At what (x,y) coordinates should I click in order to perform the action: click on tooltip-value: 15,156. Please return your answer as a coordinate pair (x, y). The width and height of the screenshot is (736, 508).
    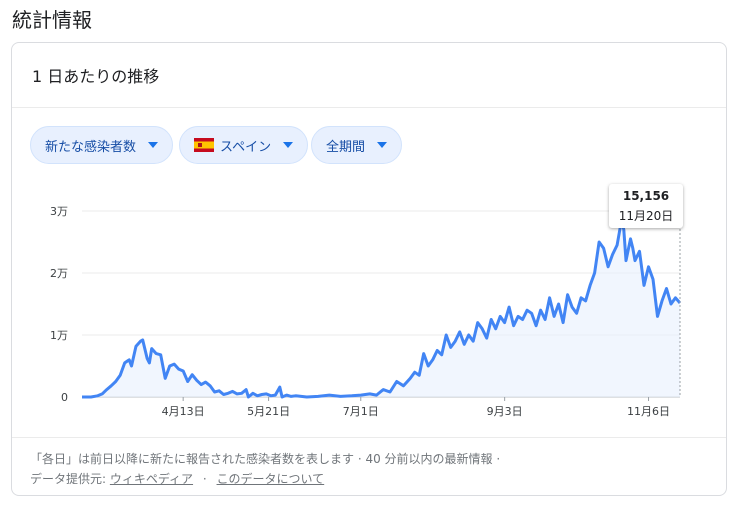
    Looking at the image, I should click on (646, 196).